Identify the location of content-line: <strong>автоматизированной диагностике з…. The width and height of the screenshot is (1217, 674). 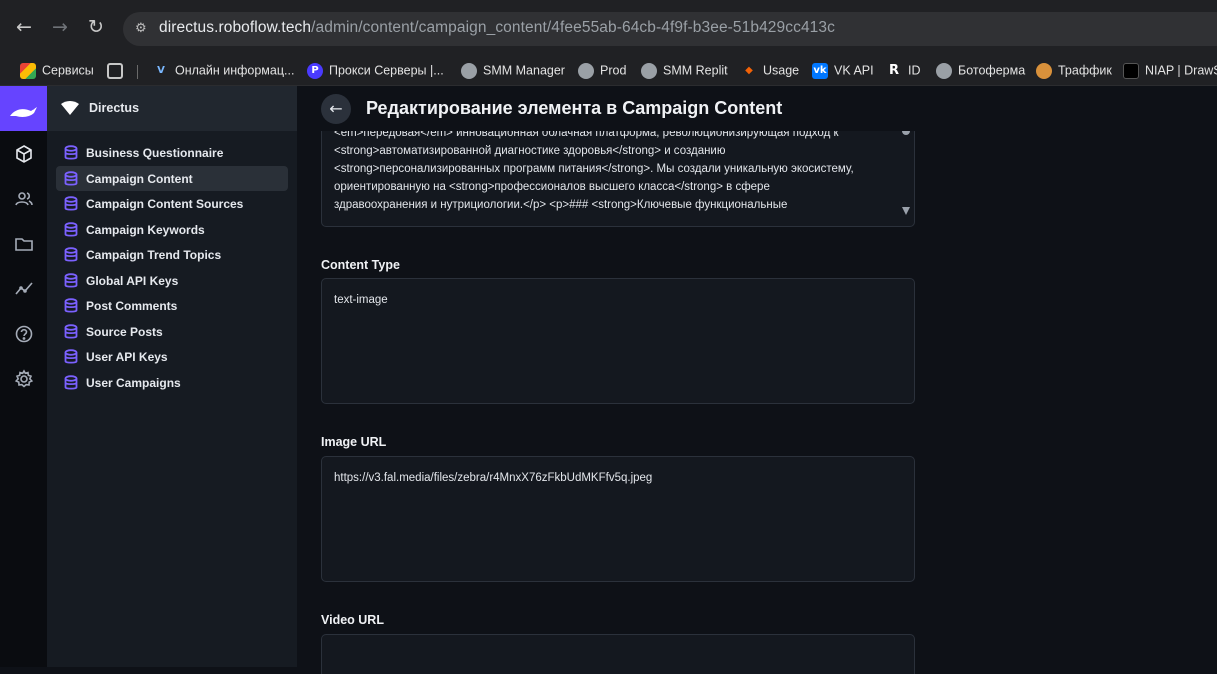
(530, 151).